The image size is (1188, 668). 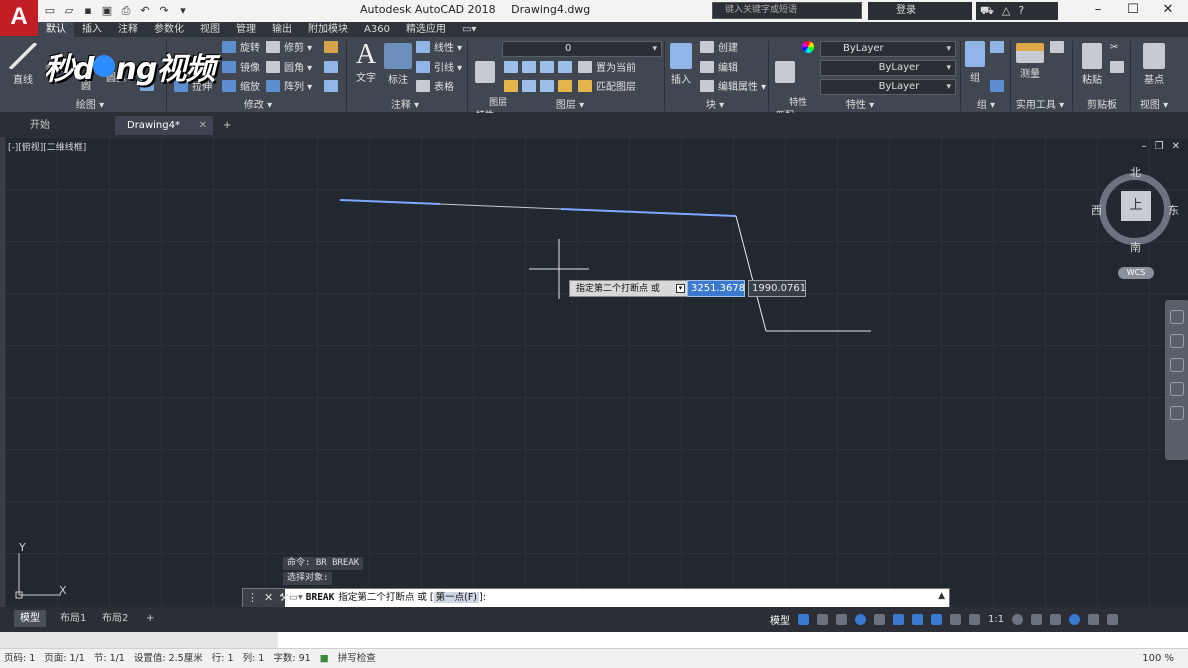 I want to click on compass-south: 南, so click(x=1135, y=247).